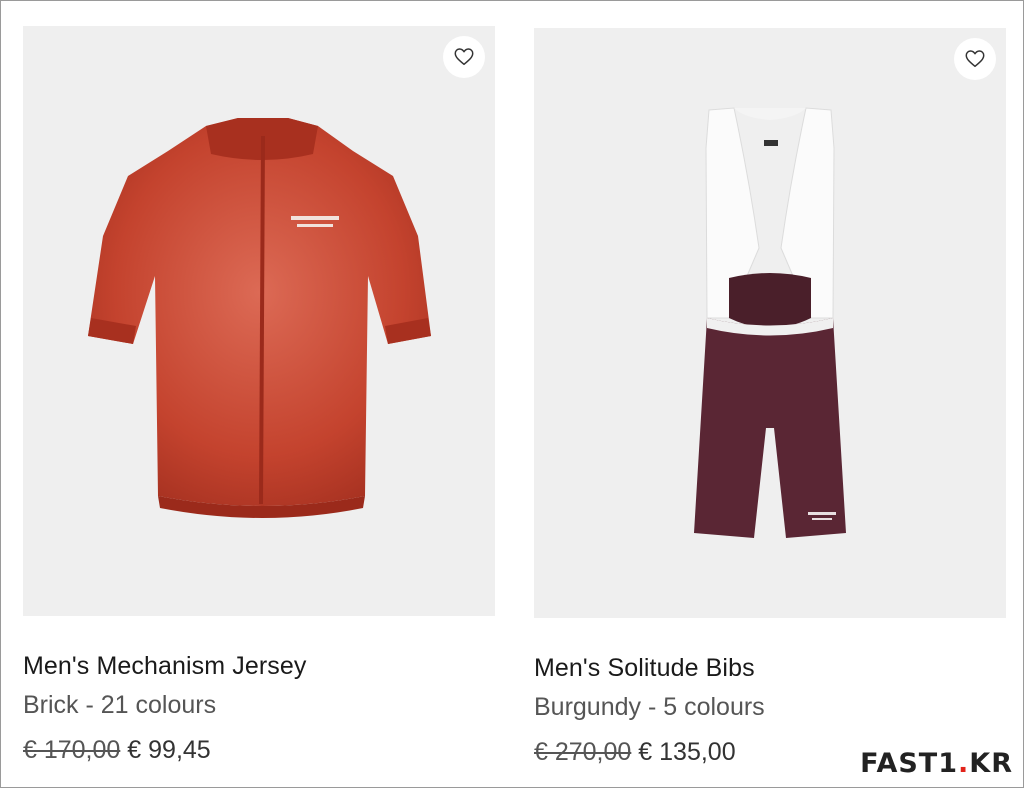  I want to click on original-price: € 270,00, so click(583, 752).